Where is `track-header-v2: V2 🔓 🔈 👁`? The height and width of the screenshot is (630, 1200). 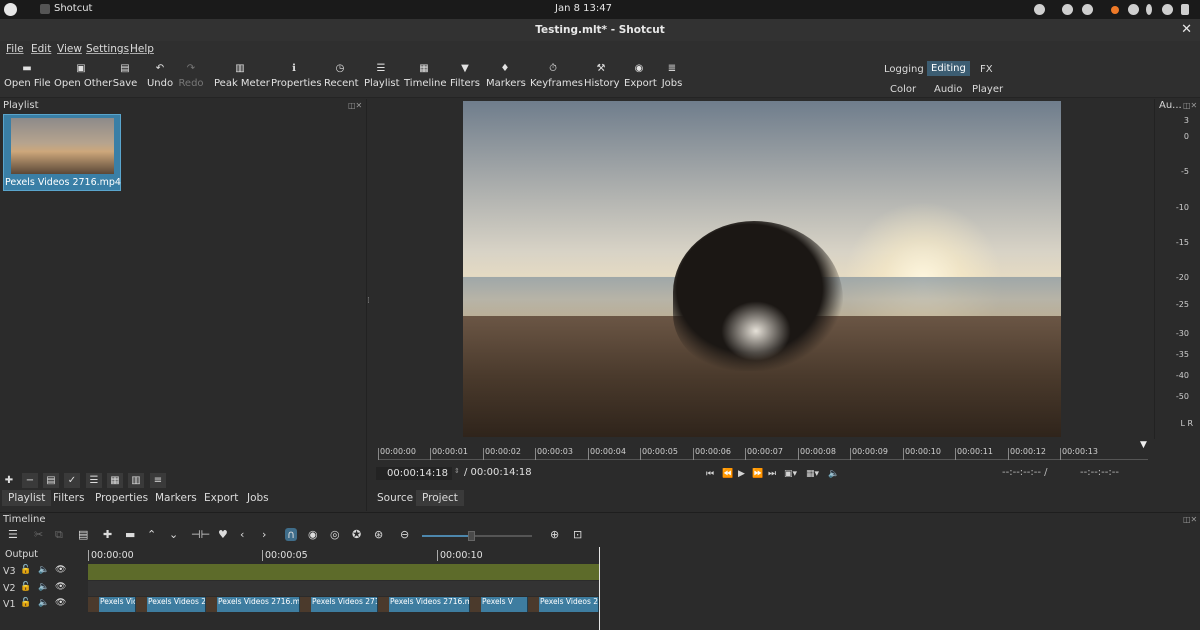
track-header-v2: V2 🔓 🔈 👁 is located at coordinates (44, 589).